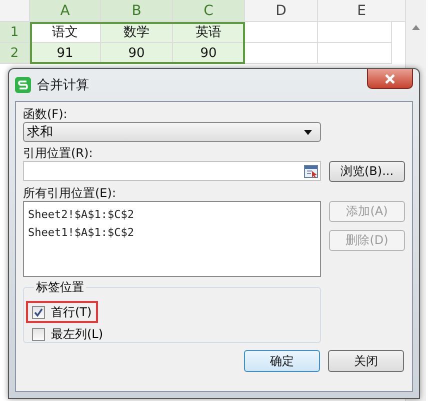 This screenshot has height=401, width=431. Describe the element at coordinates (58, 153) in the screenshot. I see `field-label: 引用位置(R):` at that location.